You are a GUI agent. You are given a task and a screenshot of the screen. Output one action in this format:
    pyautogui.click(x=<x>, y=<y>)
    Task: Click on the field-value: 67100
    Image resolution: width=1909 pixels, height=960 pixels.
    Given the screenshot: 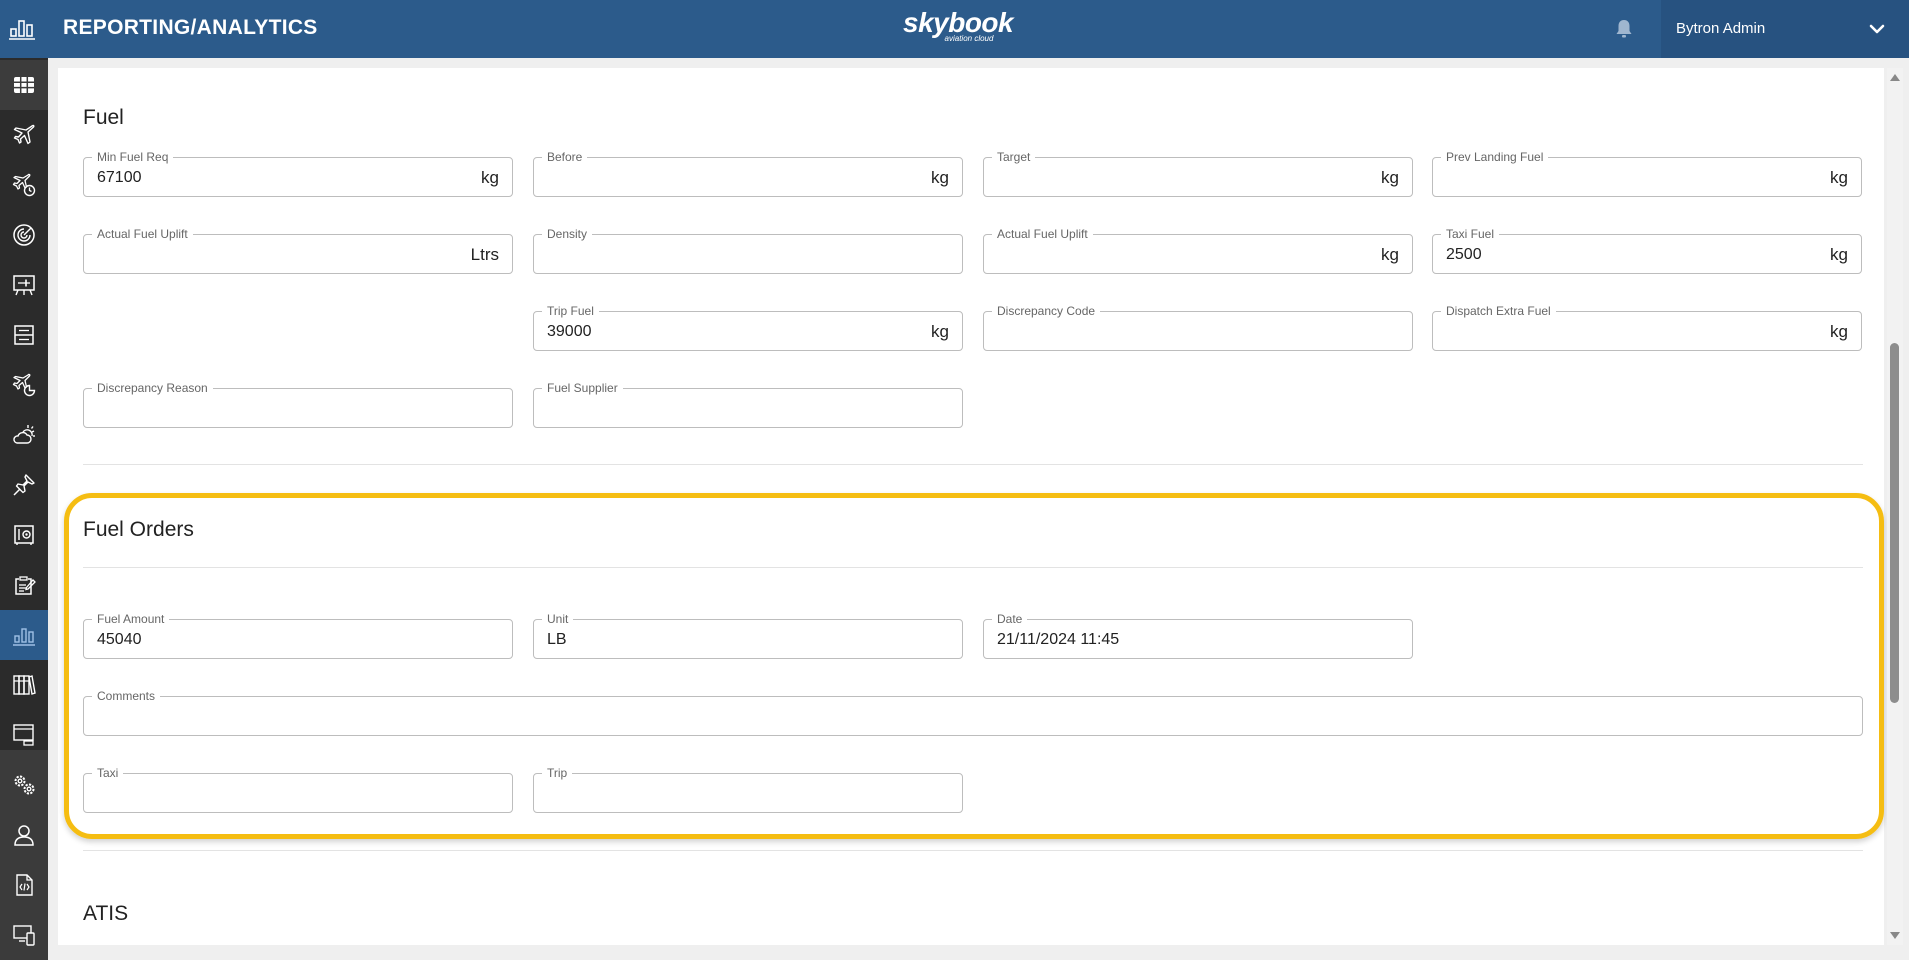 What is the action you would take?
    pyautogui.click(x=267, y=178)
    